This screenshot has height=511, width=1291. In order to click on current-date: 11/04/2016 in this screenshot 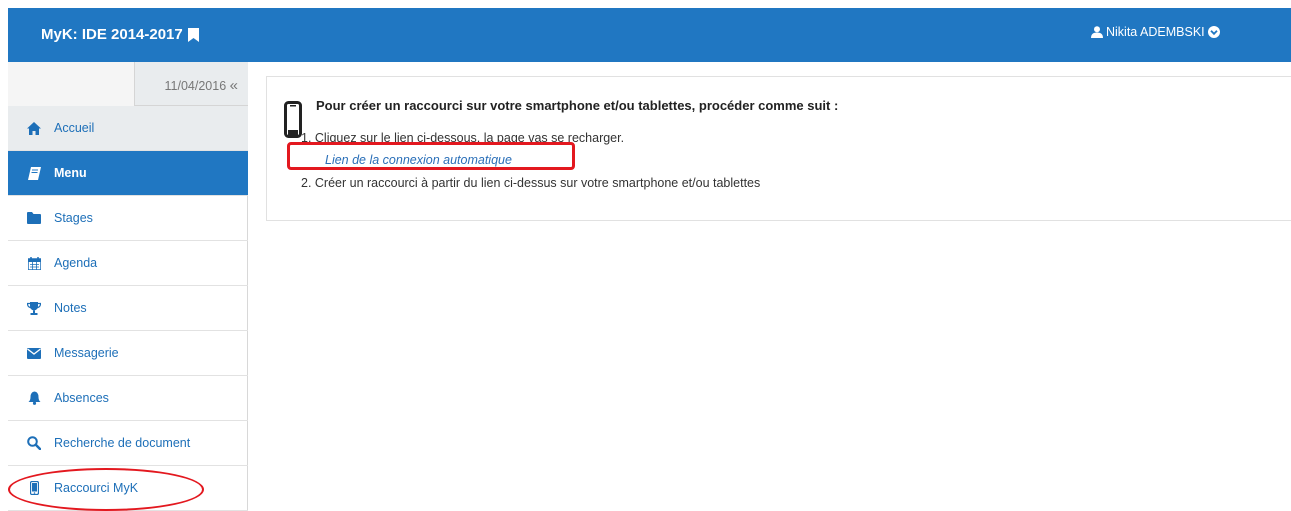, I will do `click(195, 86)`.